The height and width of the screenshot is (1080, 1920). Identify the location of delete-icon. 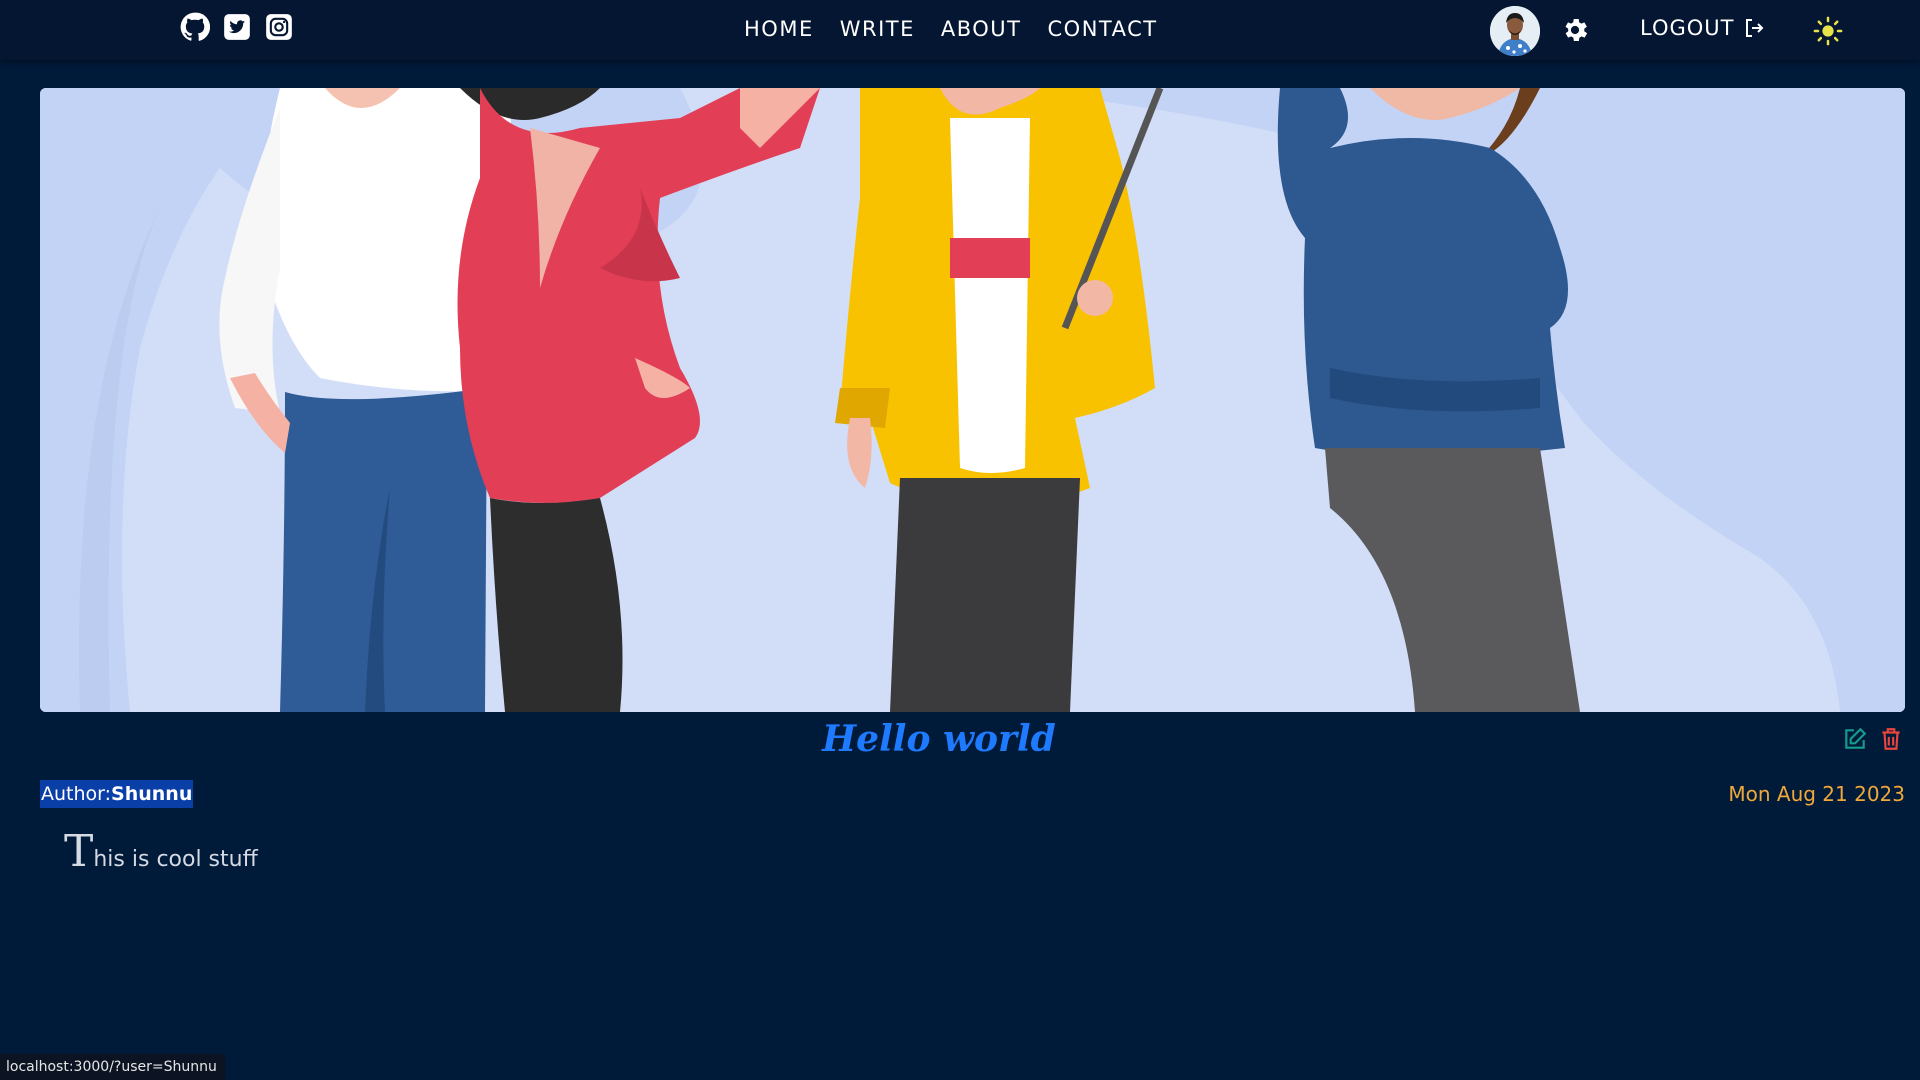
(1891, 739).